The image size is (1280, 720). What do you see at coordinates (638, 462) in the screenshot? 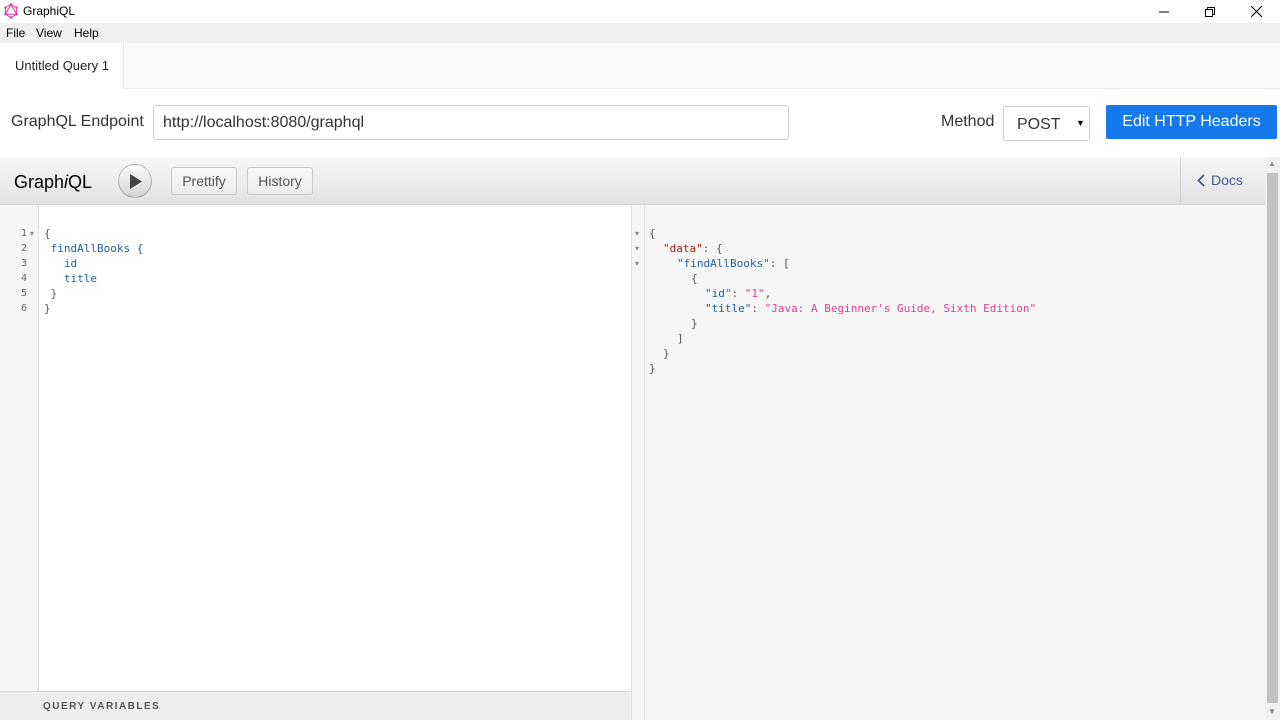
I see `result-gutter: ▾ ▾ ▾` at bounding box center [638, 462].